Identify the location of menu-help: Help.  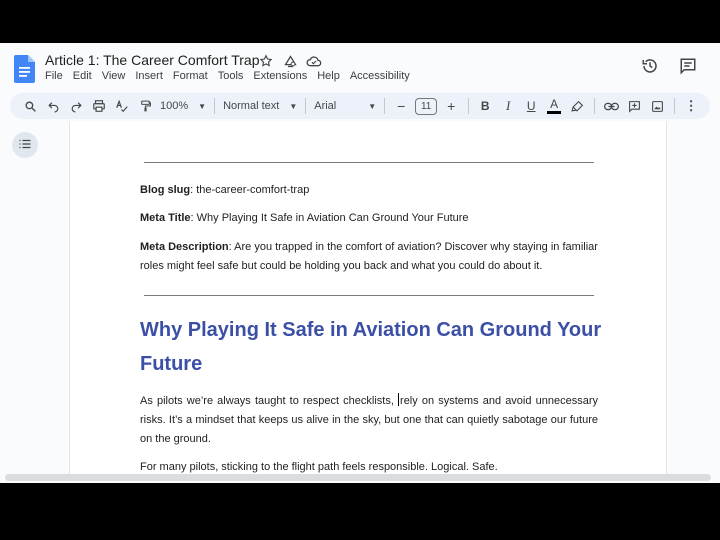
(328, 76).